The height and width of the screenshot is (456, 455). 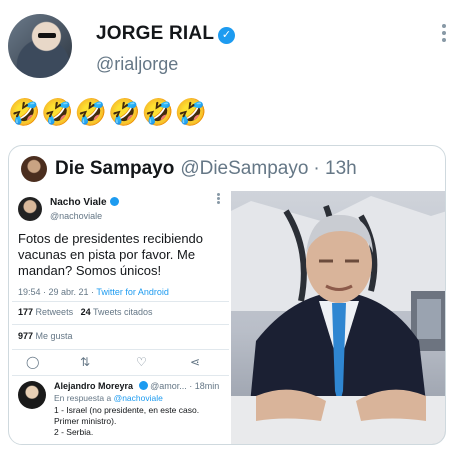 I want to click on likes-count: 977, so click(x=26, y=336).